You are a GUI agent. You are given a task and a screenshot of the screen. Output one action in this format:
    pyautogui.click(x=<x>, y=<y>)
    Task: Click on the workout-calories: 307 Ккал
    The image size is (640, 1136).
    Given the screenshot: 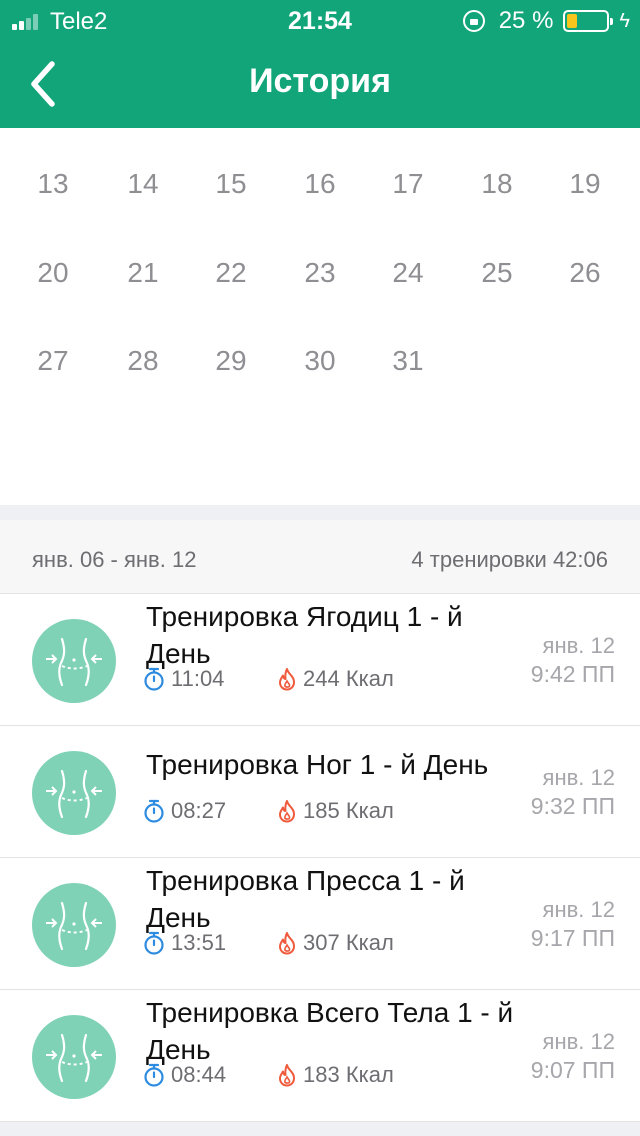 What is the action you would take?
    pyautogui.click(x=348, y=942)
    